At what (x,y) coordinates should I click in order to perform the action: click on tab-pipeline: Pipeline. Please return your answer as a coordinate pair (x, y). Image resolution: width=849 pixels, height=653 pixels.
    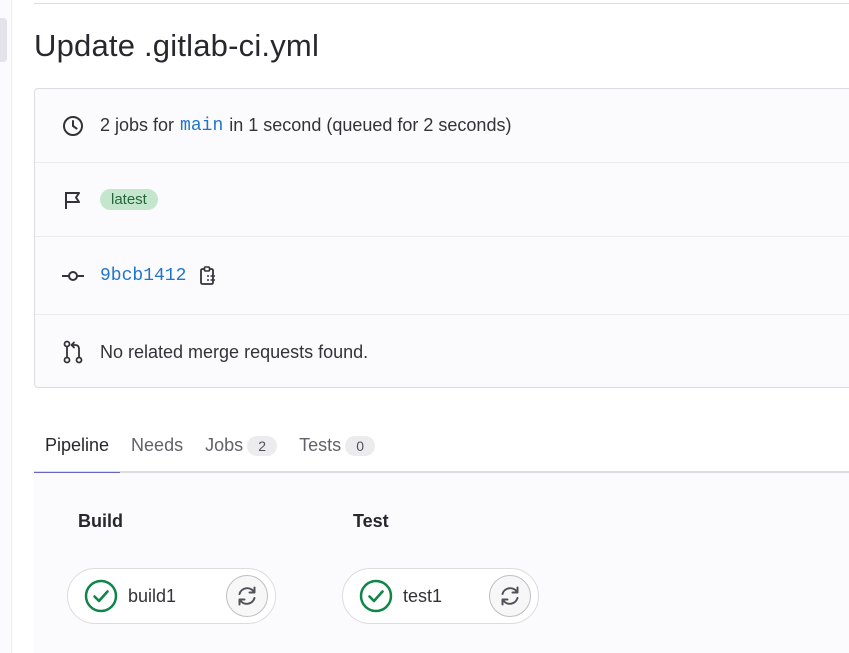
    Looking at the image, I should click on (77, 446).